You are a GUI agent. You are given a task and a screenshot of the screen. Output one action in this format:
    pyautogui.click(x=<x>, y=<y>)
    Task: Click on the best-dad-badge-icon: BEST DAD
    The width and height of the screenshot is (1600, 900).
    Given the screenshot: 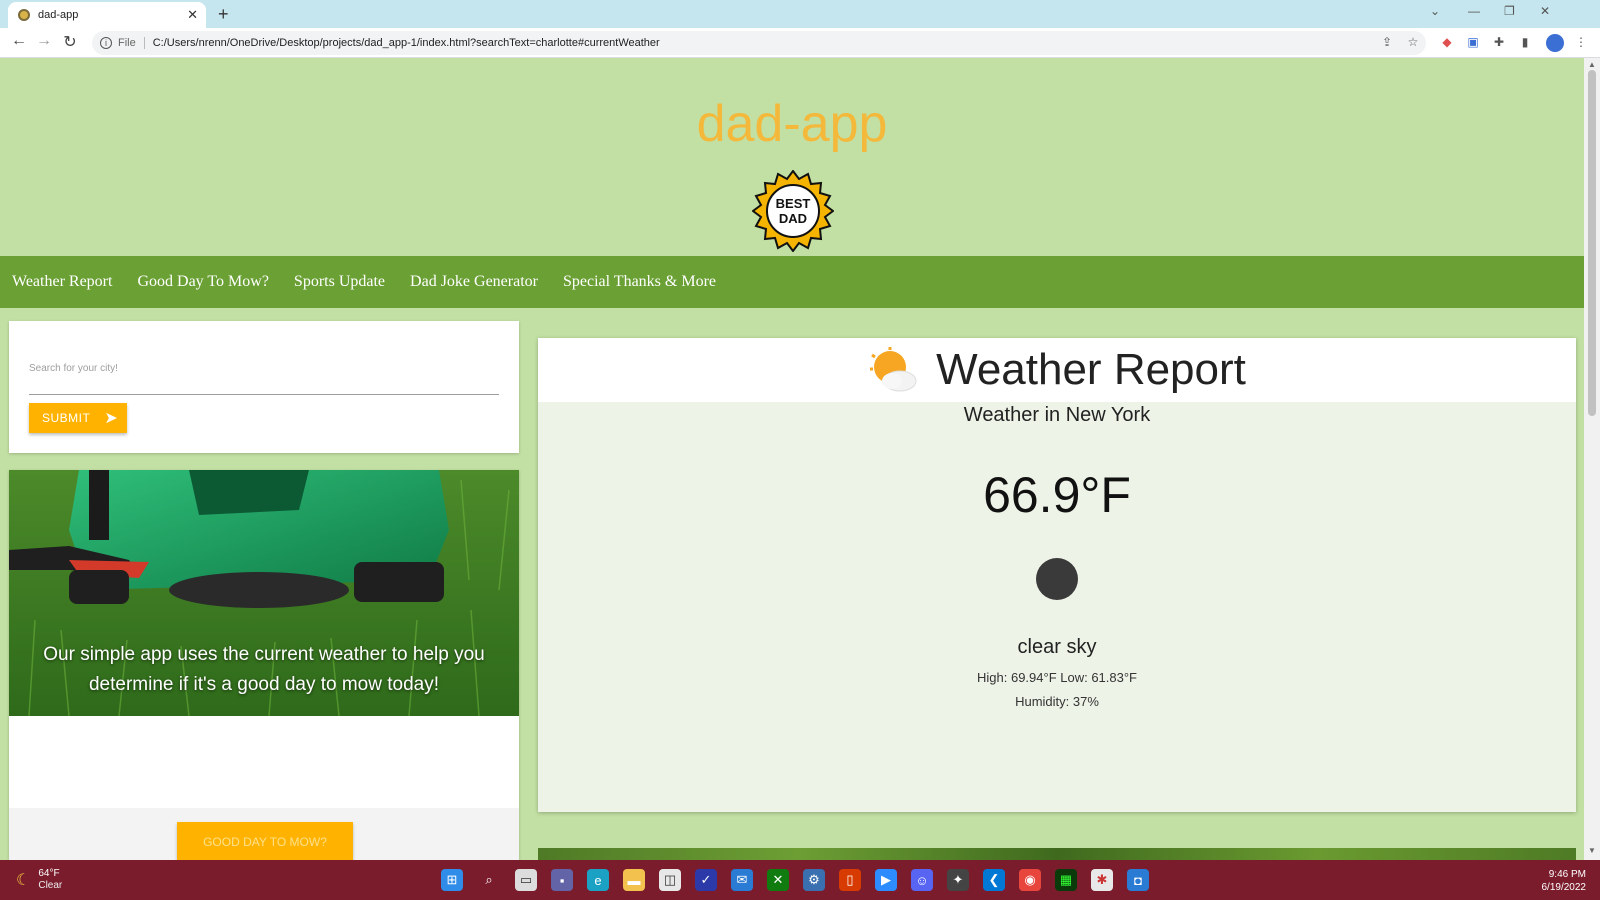 What is the action you would take?
    pyautogui.click(x=793, y=211)
    